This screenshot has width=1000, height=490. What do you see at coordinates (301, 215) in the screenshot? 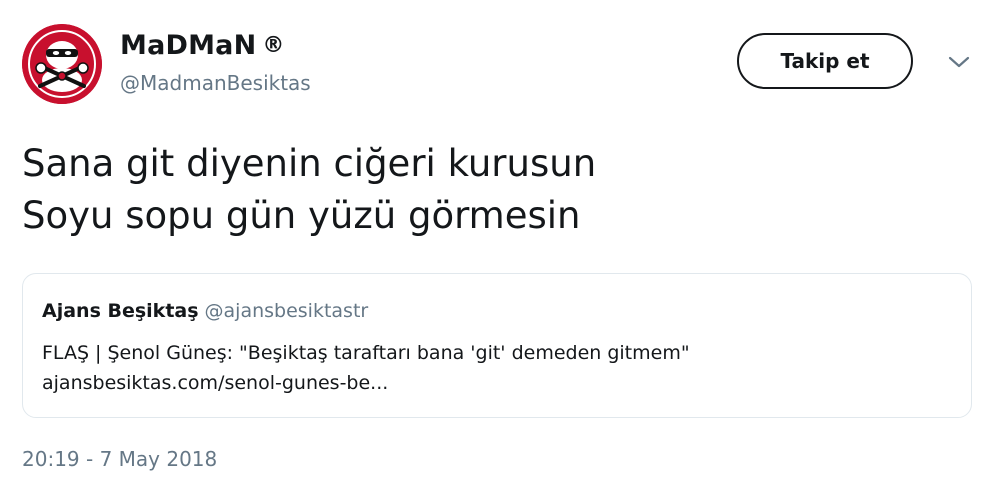
I see `tweet-line: Soyu sopu gün yüzü görmesin` at bounding box center [301, 215].